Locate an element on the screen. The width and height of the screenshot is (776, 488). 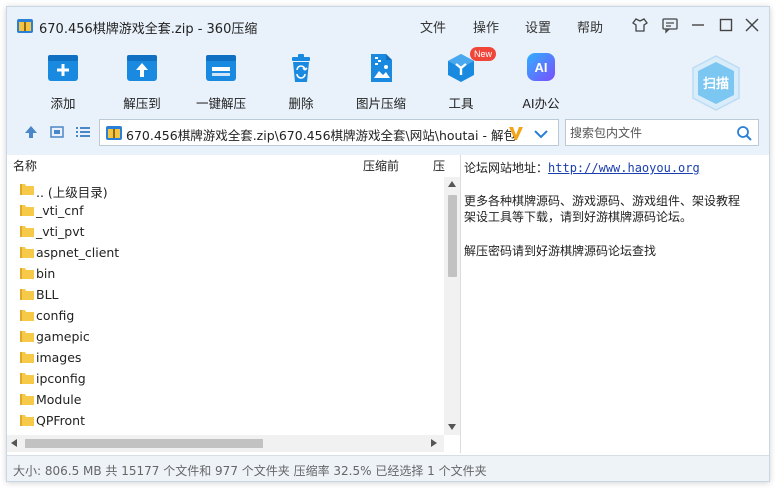
scroll-right-icon is located at coordinates (434, 443).